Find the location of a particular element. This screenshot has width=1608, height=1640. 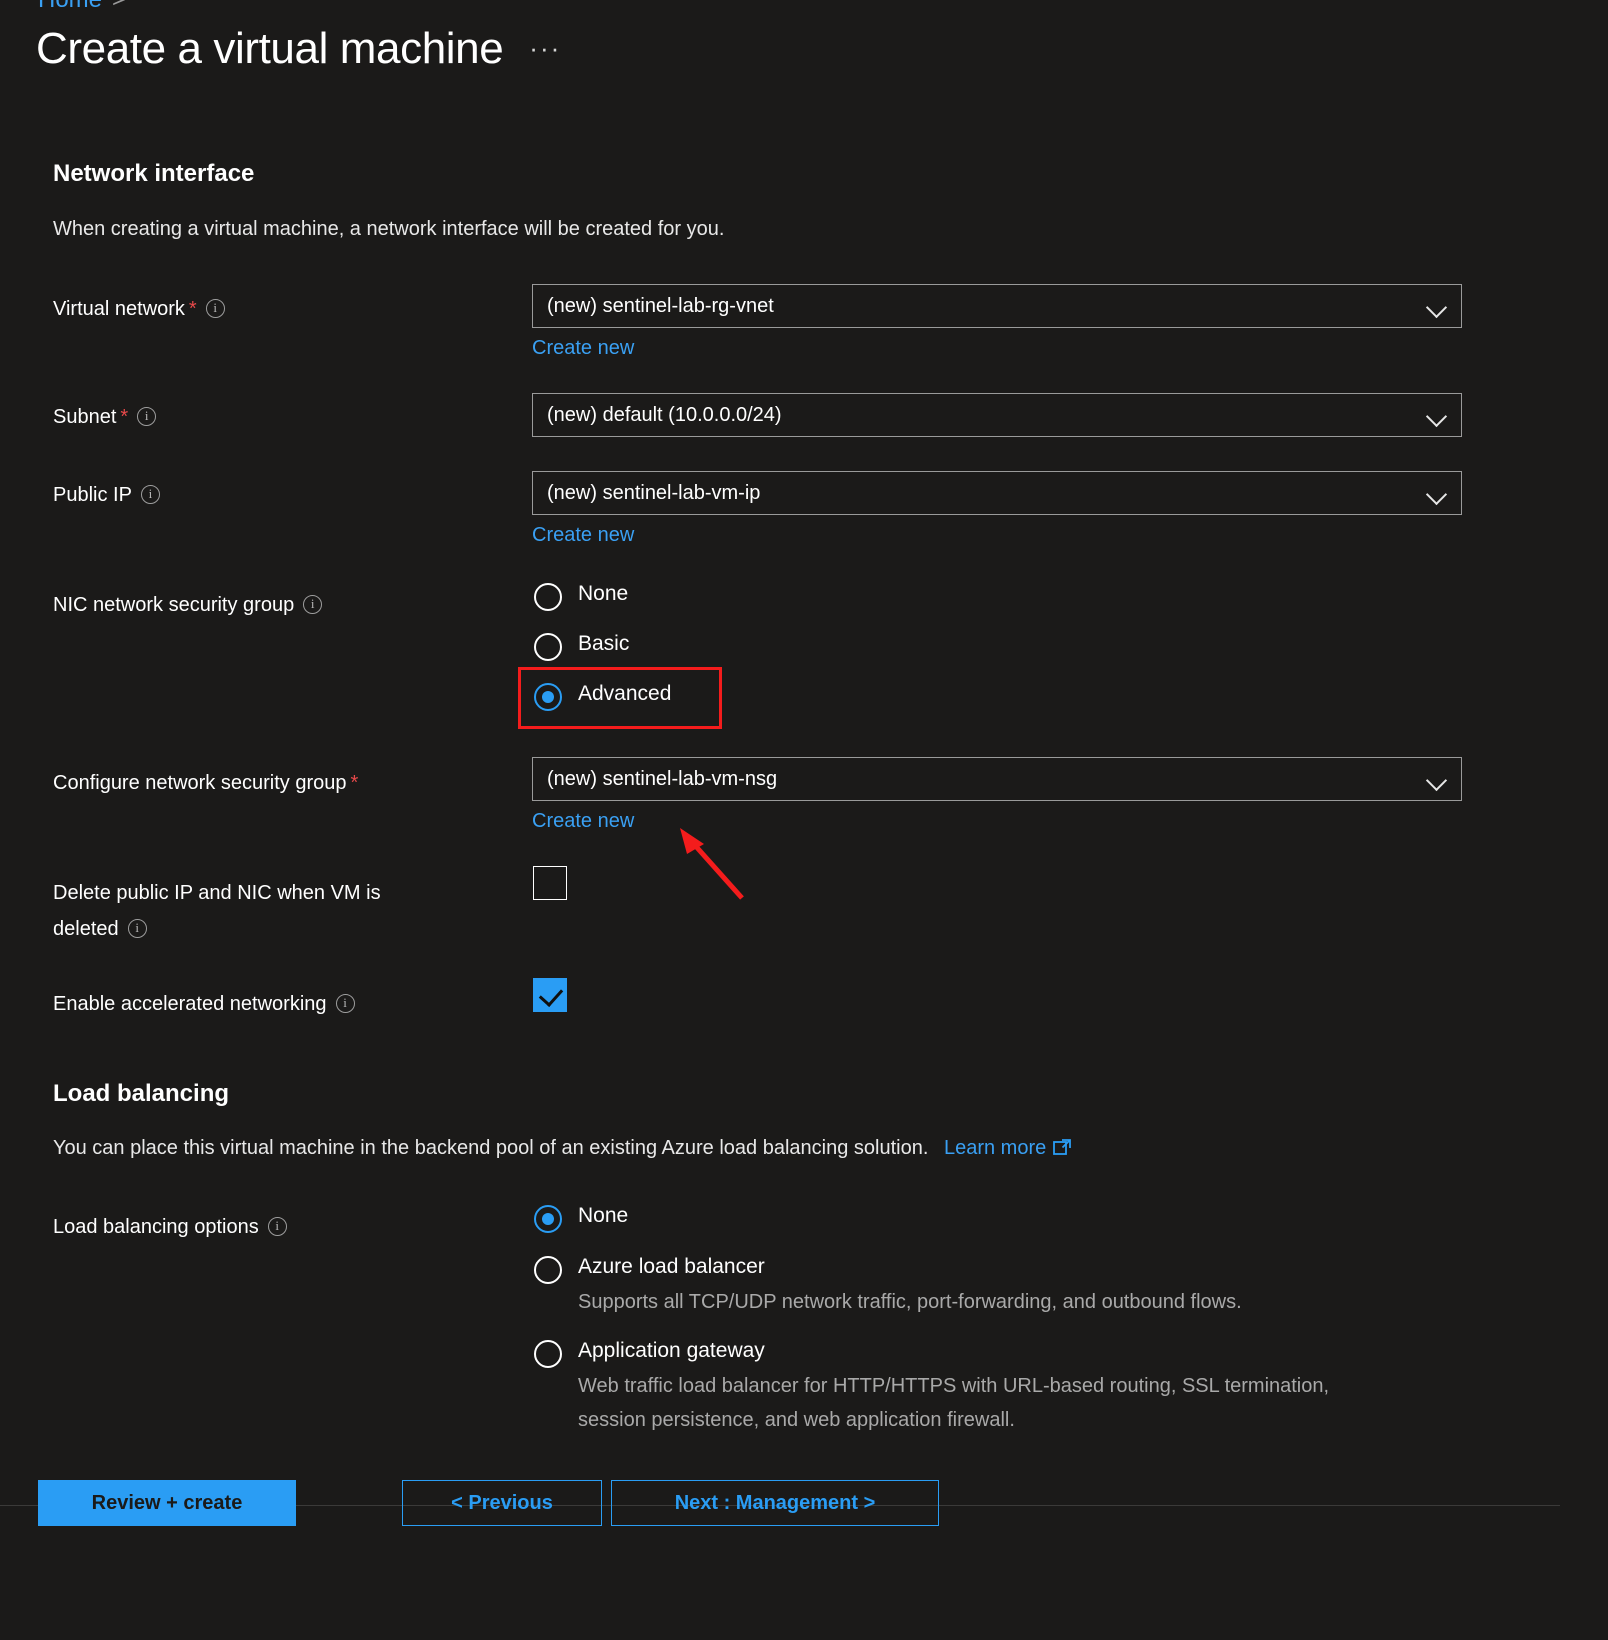

label-nic-network-security-group: NIC network security group is located at coordinates (288, 605).